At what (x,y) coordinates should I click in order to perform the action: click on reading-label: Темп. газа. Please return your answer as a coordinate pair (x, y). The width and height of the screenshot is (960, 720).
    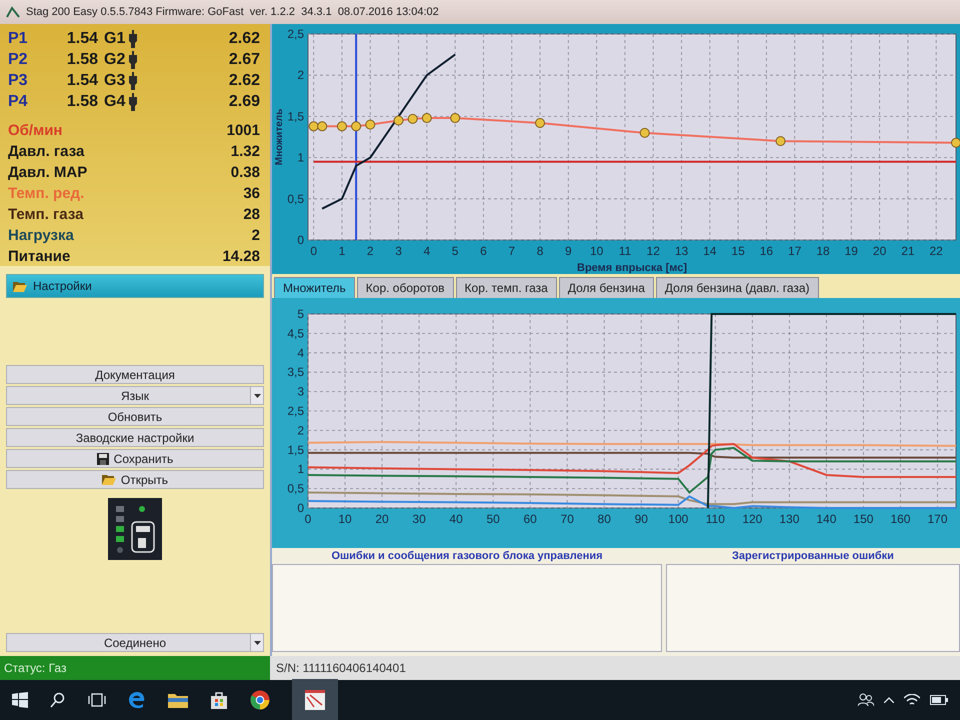
    Looking at the image, I should click on (46, 214).